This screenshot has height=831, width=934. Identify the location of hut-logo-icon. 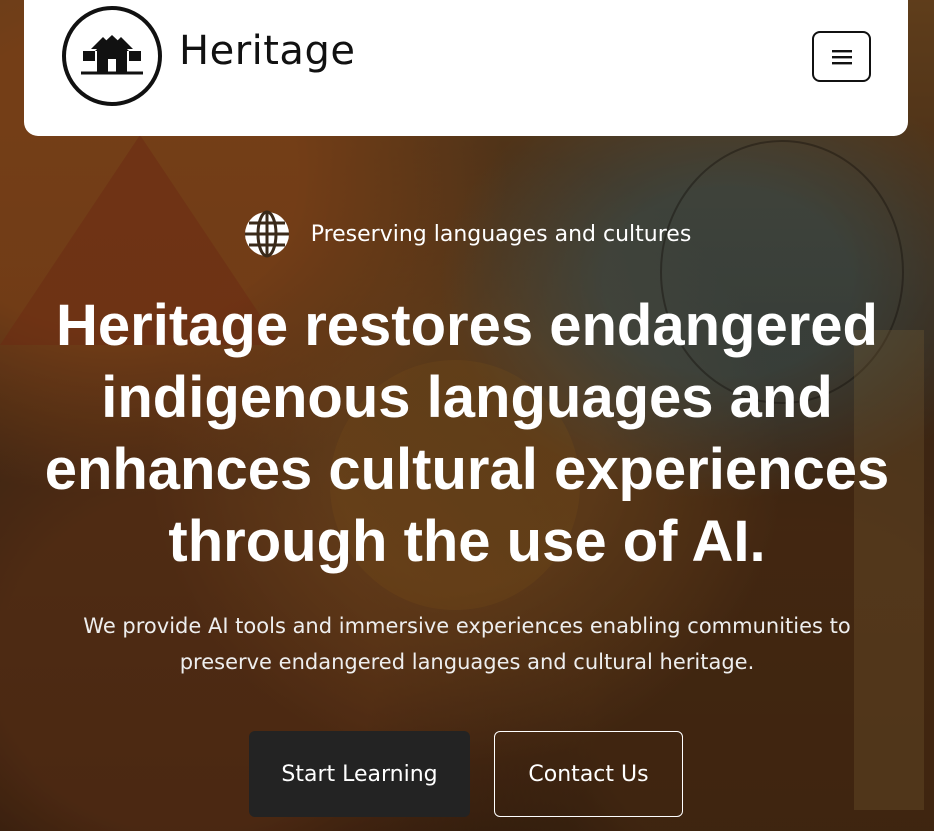
(112, 55).